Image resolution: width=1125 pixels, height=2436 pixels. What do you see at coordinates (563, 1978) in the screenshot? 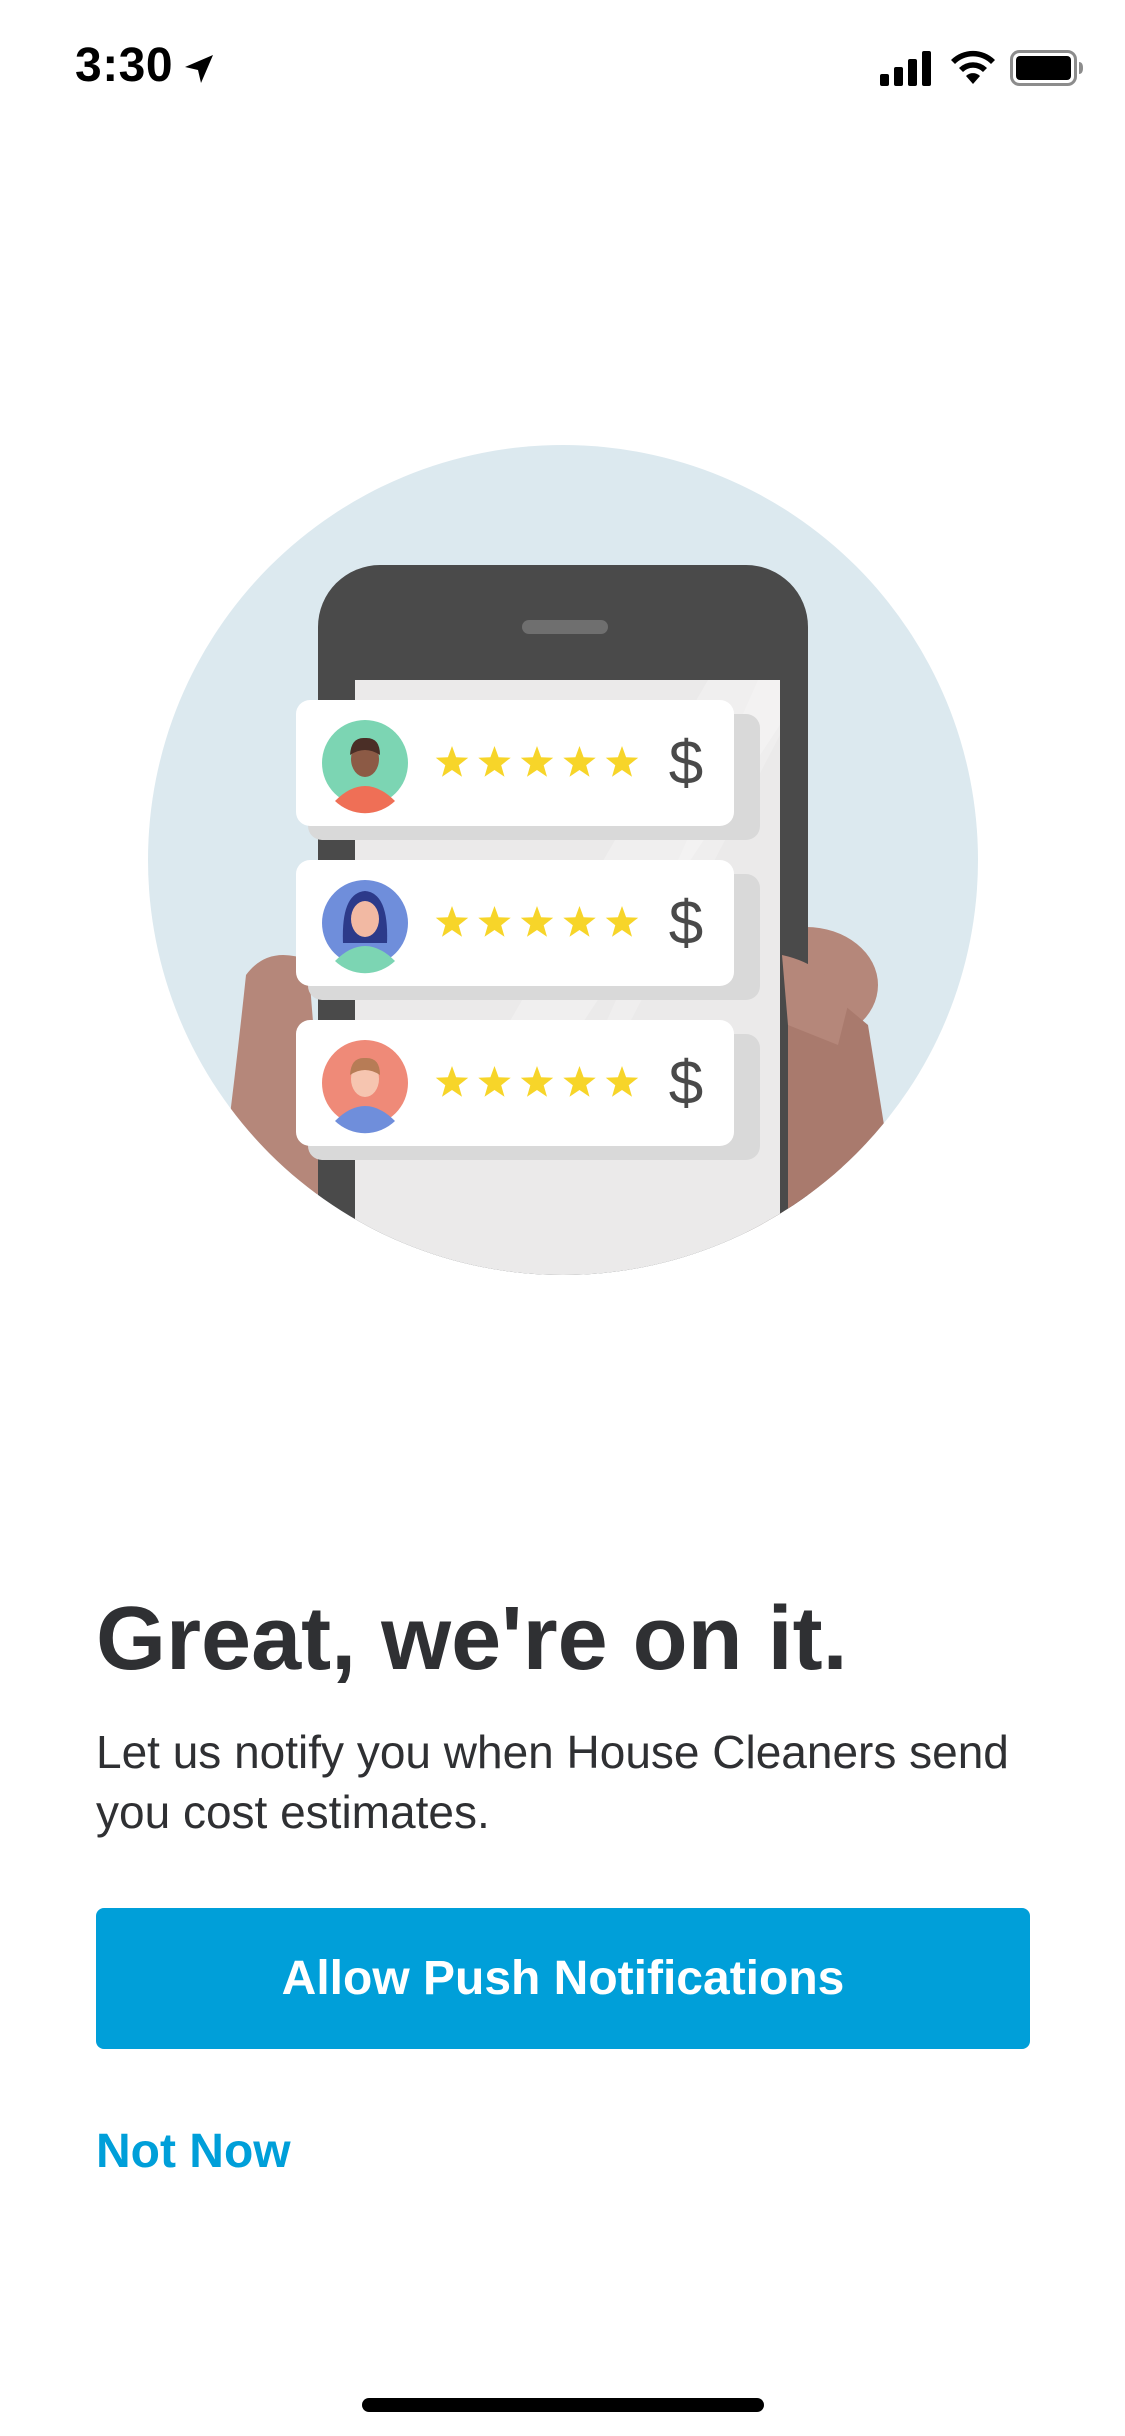
I see `allow-push-notifications-button: Allow Push Notifications` at bounding box center [563, 1978].